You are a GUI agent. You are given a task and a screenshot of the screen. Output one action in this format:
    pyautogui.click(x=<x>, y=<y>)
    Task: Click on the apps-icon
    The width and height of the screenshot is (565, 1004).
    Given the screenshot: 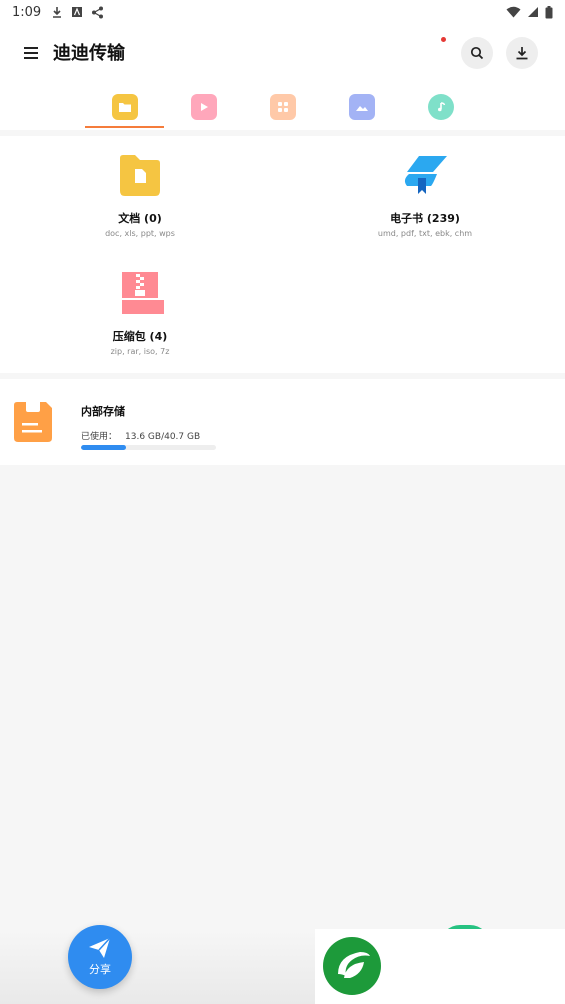 What is the action you would take?
    pyautogui.click(x=283, y=107)
    